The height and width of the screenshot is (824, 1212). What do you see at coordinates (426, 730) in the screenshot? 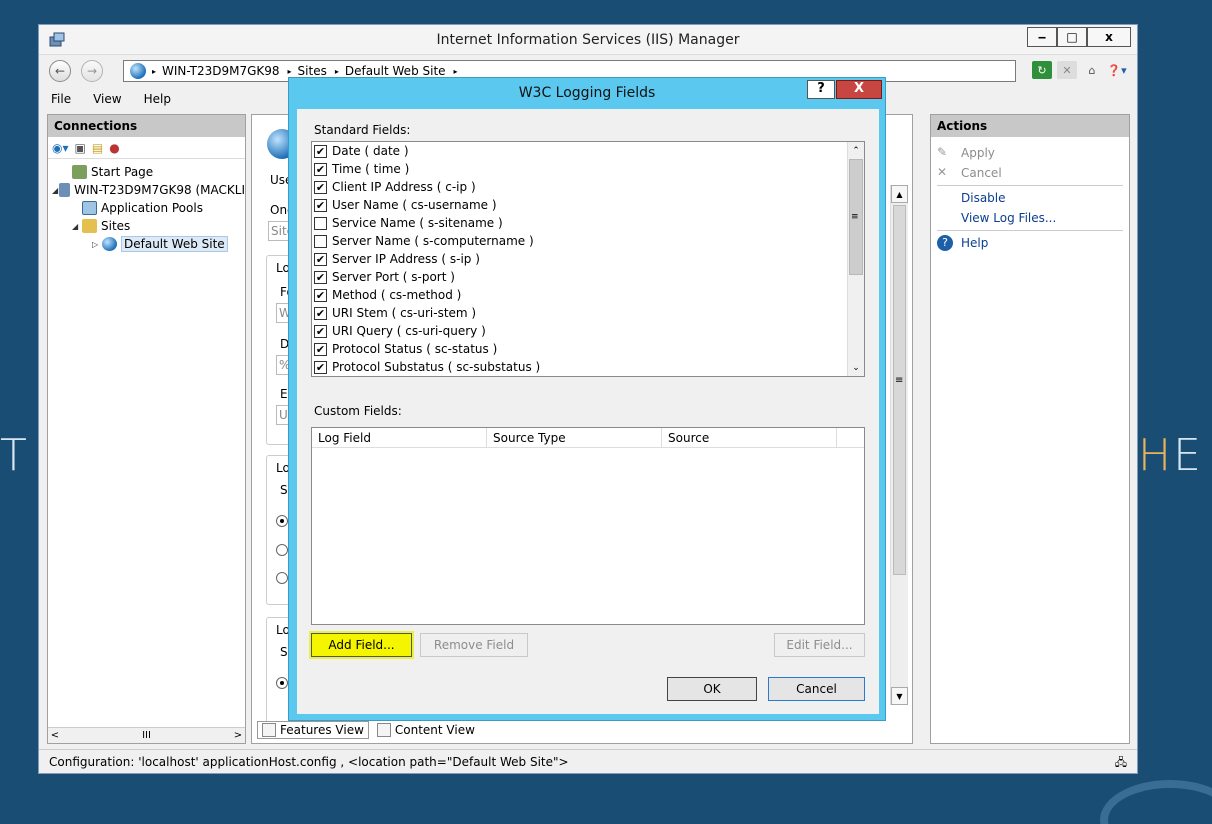
I see `tab-content-view: Content View` at bounding box center [426, 730].